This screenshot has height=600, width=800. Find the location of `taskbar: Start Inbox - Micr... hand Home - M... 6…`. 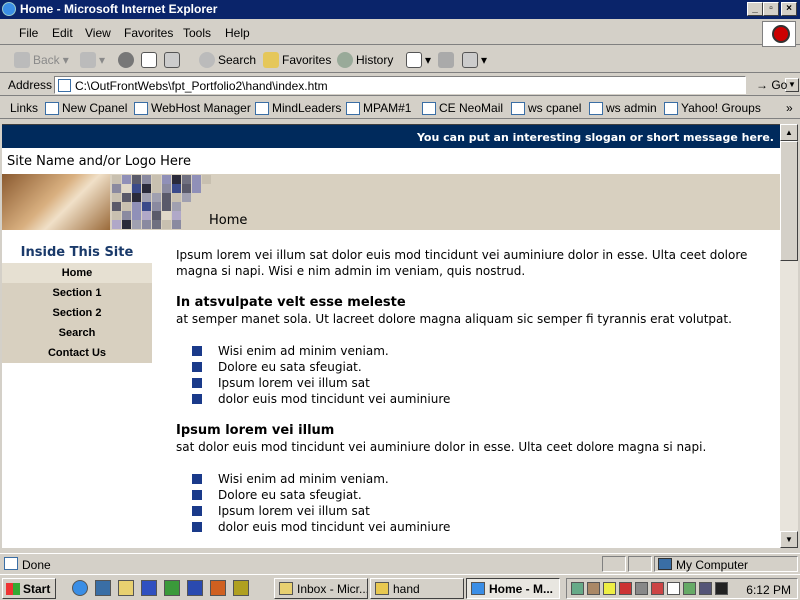

taskbar: Start Inbox - Micr... hand Home - M... 6… is located at coordinates (400, 587).